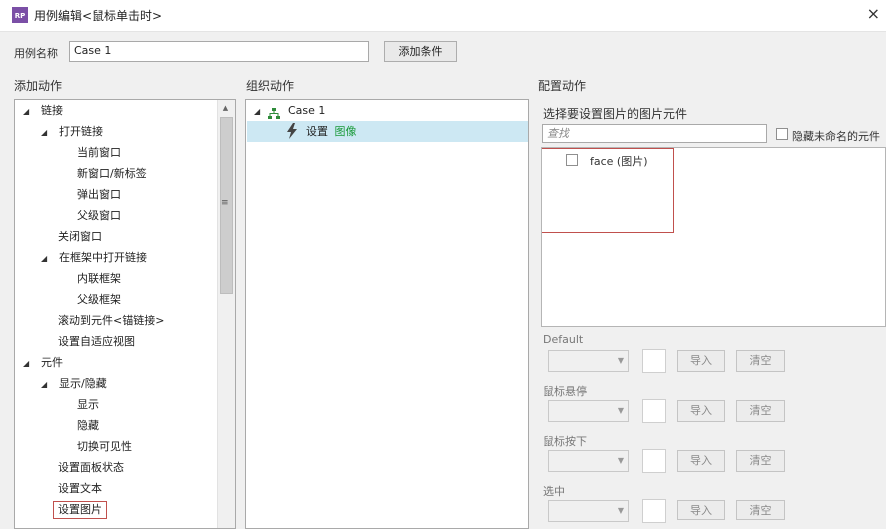 The height and width of the screenshot is (529, 886). What do you see at coordinates (760, 461) in the screenshot?
I see `mousedown-clear-button: 清空` at bounding box center [760, 461].